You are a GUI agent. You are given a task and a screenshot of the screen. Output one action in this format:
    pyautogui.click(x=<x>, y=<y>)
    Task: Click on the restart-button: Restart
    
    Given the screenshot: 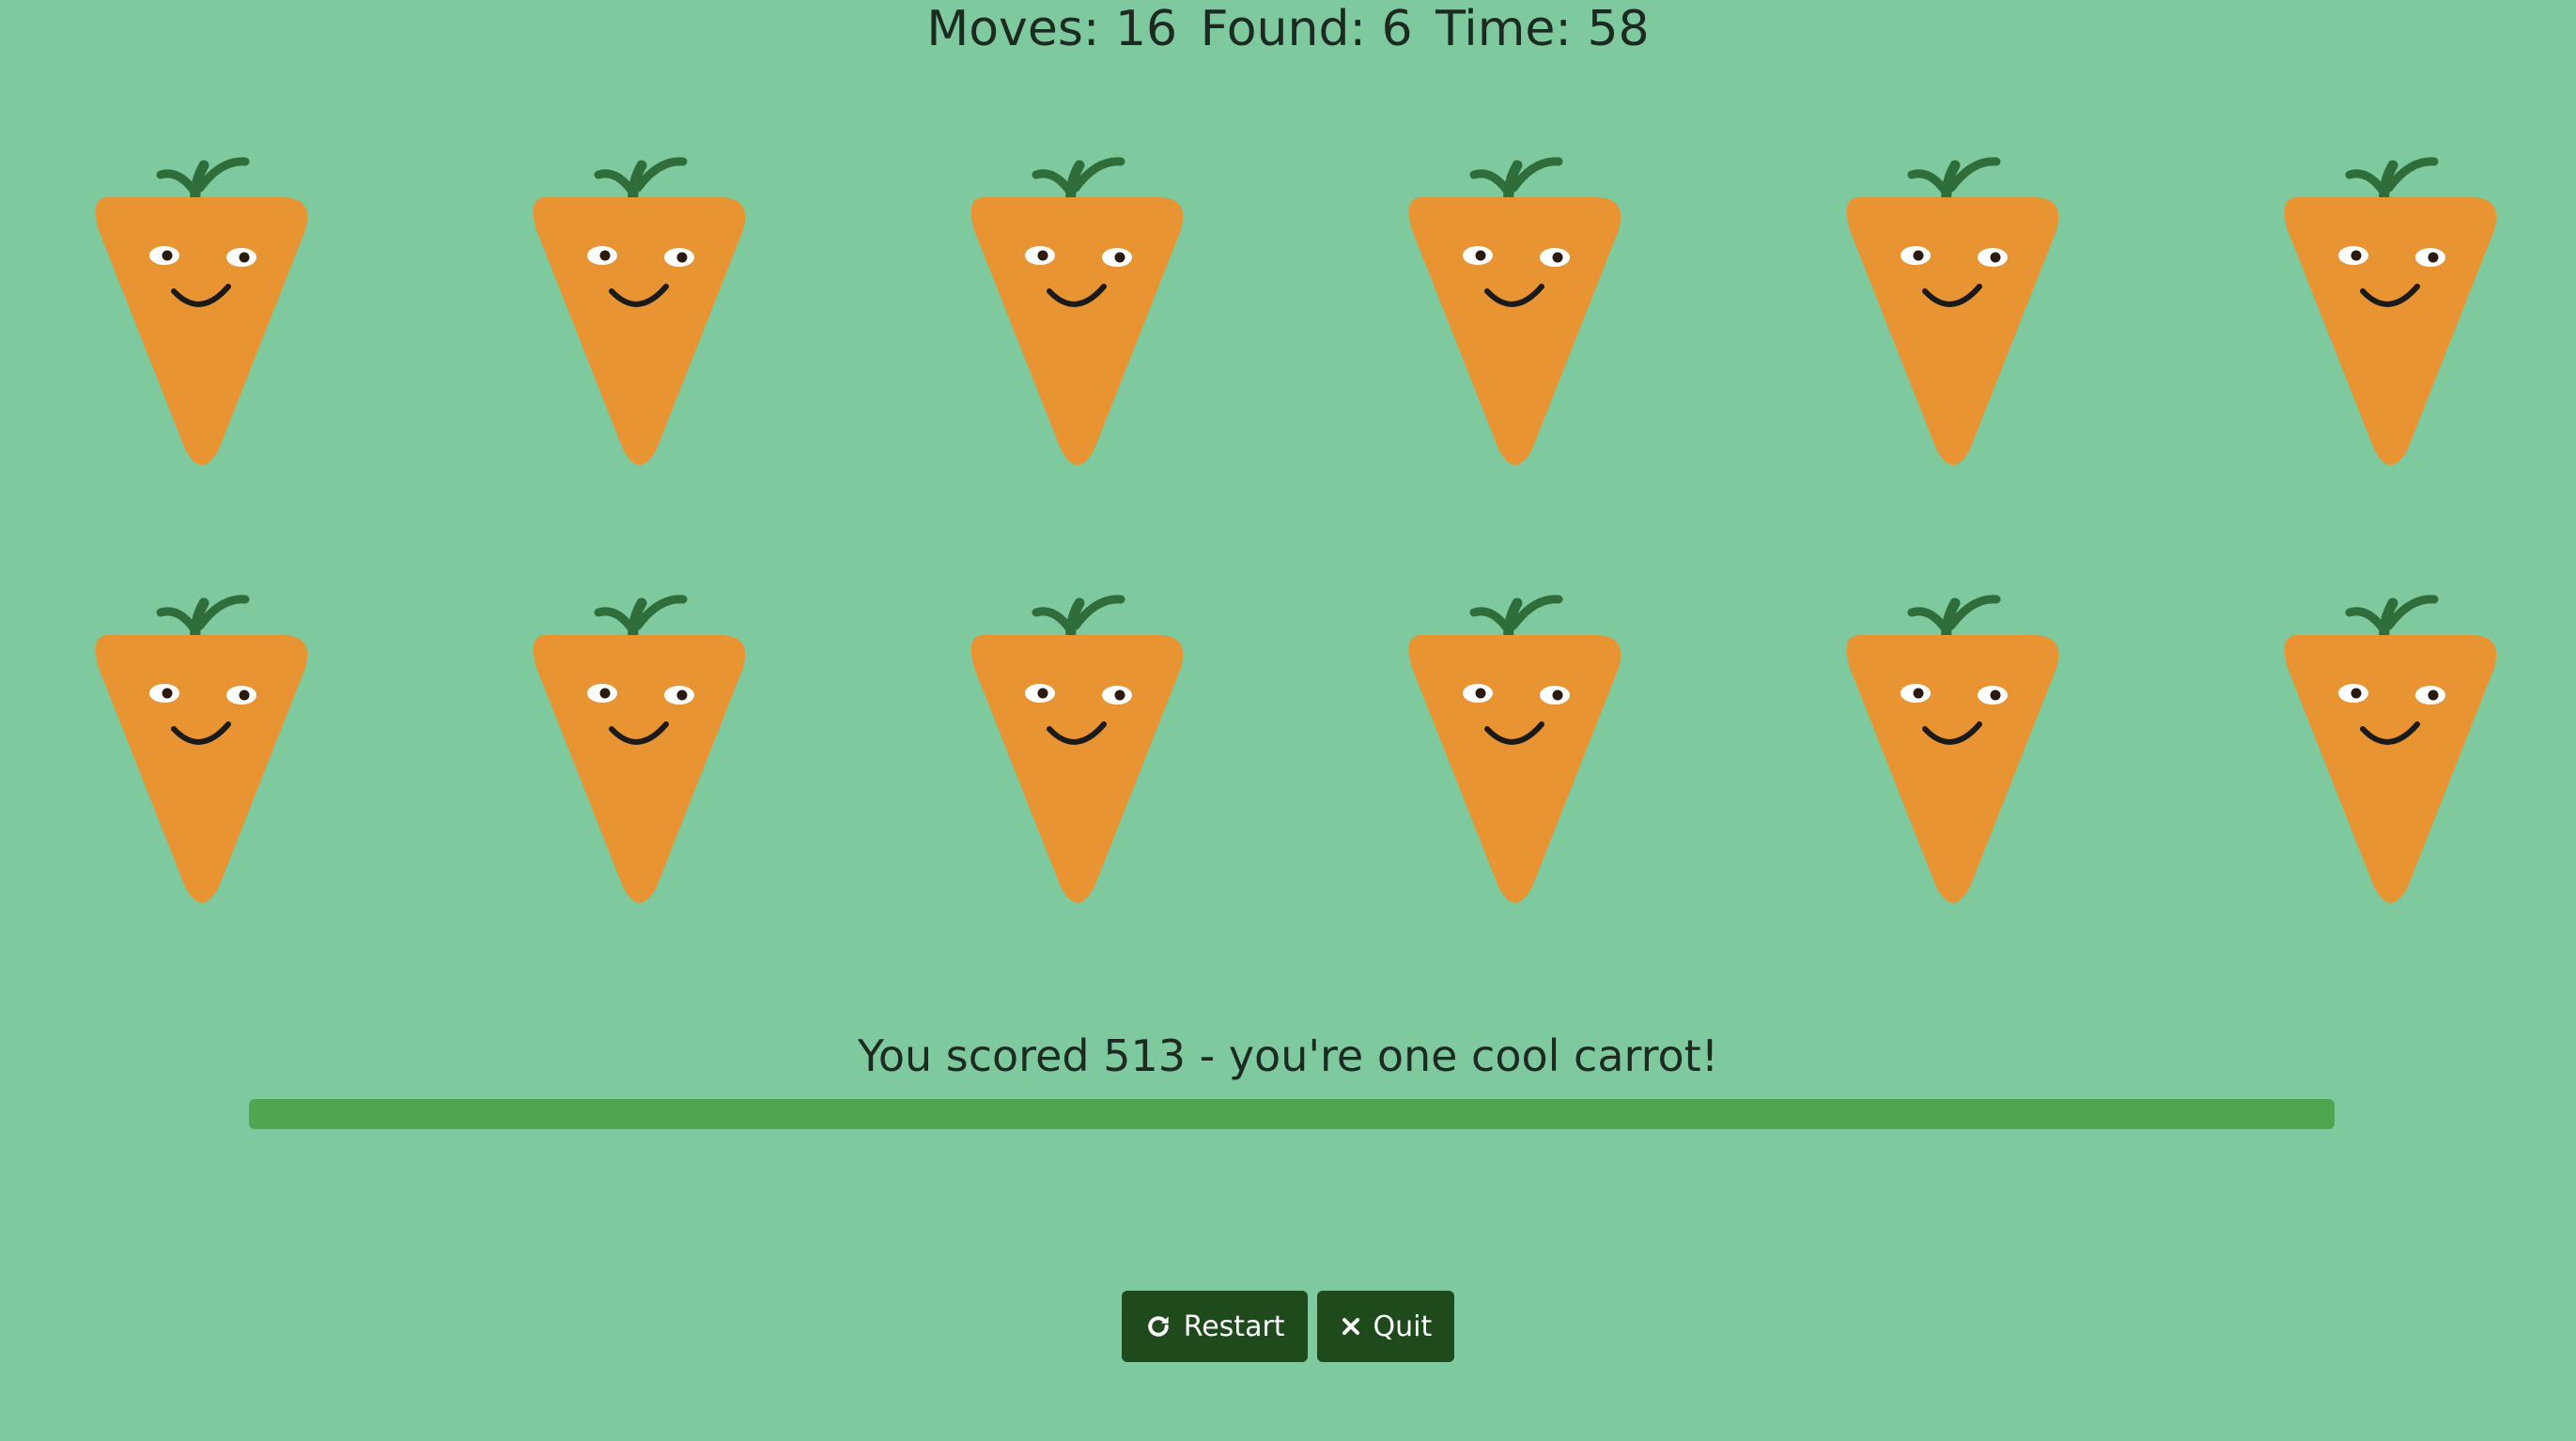 What is the action you would take?
    pyautogui.click(x=1214, y=1326)
    